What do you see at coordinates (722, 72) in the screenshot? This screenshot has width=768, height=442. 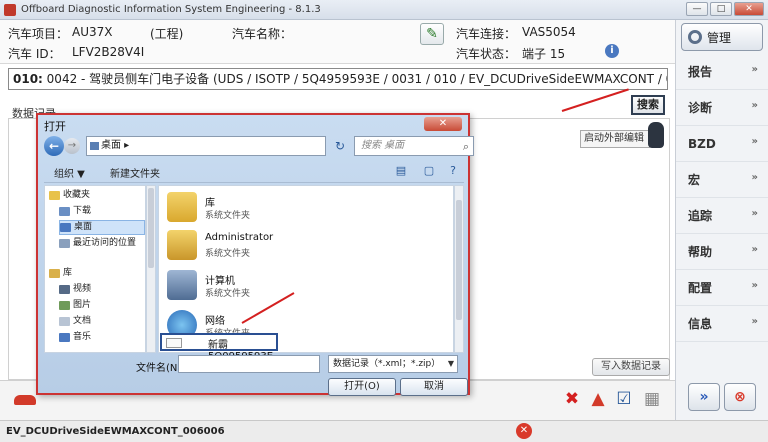 I see `sidebar-item-report: 报告 »` at bounding box center [722, 72].